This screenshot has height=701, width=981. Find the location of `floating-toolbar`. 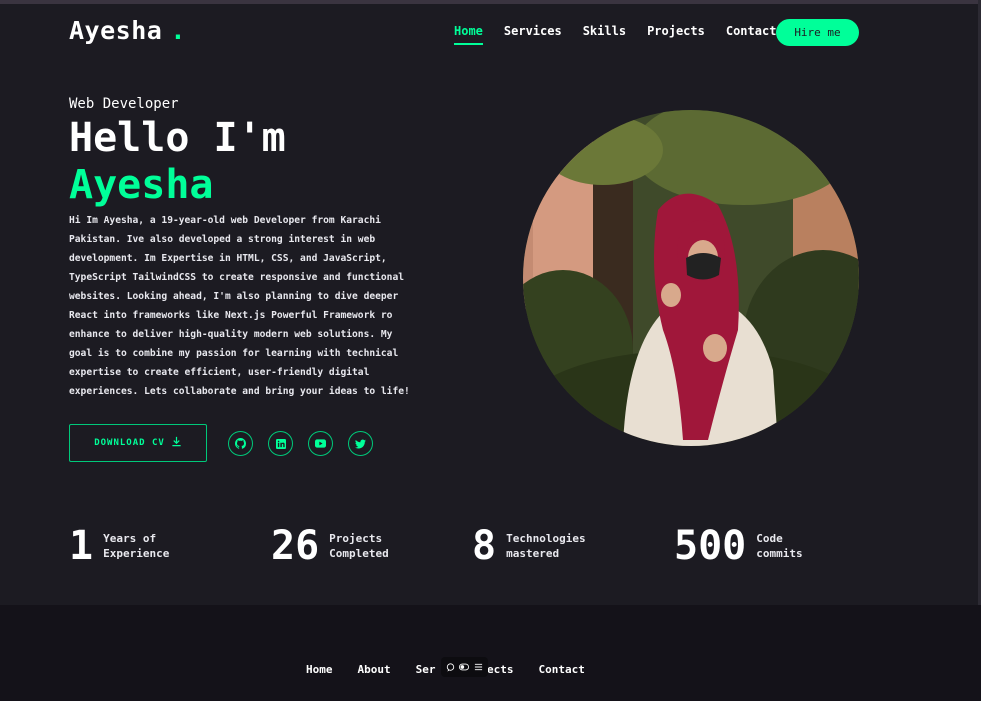

floating-toolbar is located at coordinates (464, 667).